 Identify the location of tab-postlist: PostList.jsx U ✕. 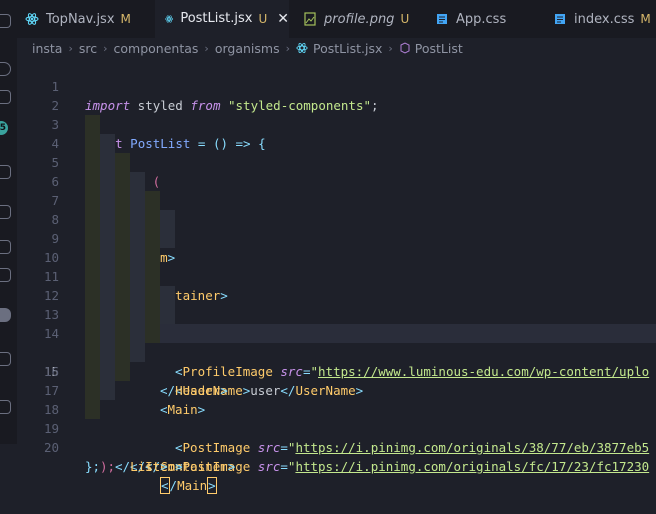
(222, 19).